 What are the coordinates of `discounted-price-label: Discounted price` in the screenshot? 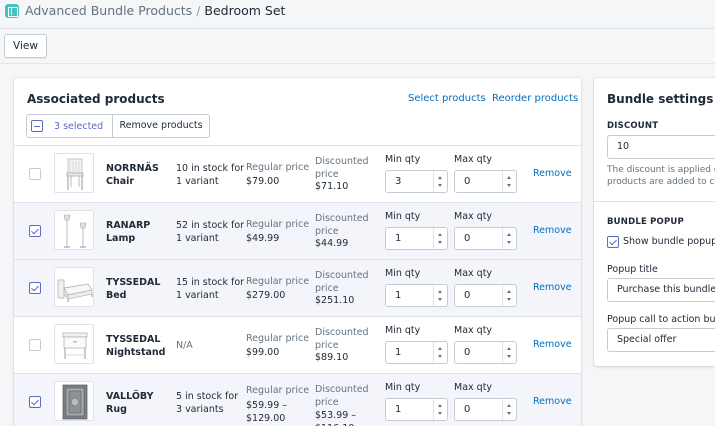 It's located at (342, 168).